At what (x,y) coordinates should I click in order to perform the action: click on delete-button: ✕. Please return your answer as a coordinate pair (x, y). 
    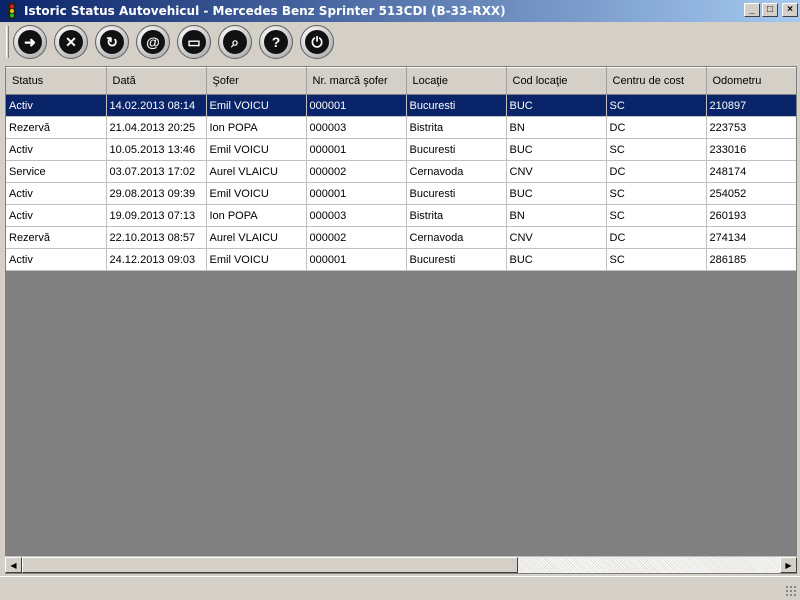
    Looking at the image, I should click on (71, 42).